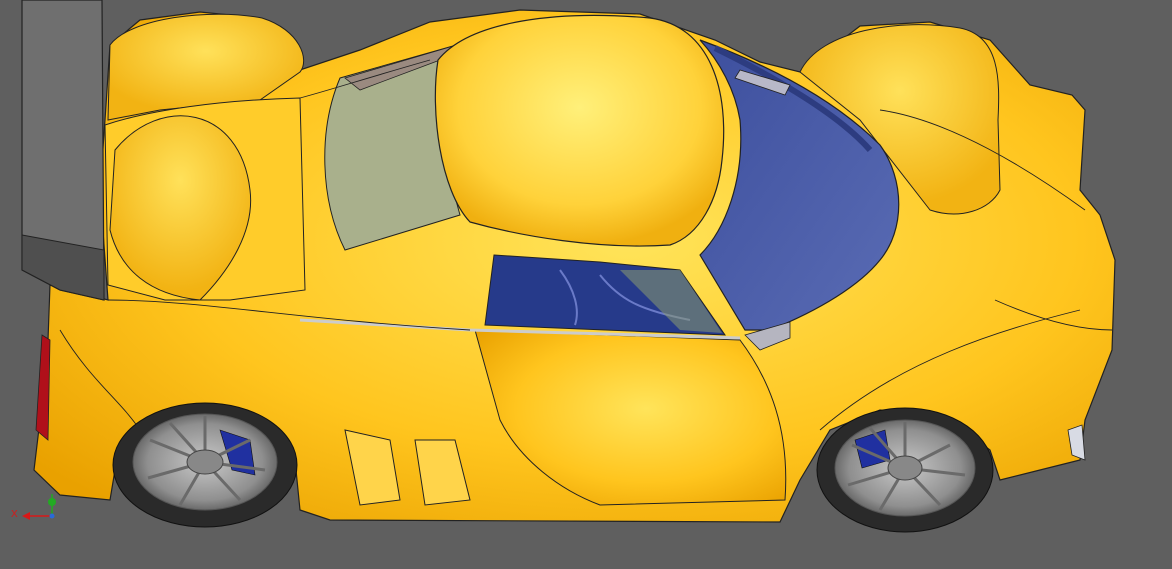  What do you see at coordinates (14, 514) in the screenshot?
I see `x-axis-label: X` at bounding box center [14, 514].